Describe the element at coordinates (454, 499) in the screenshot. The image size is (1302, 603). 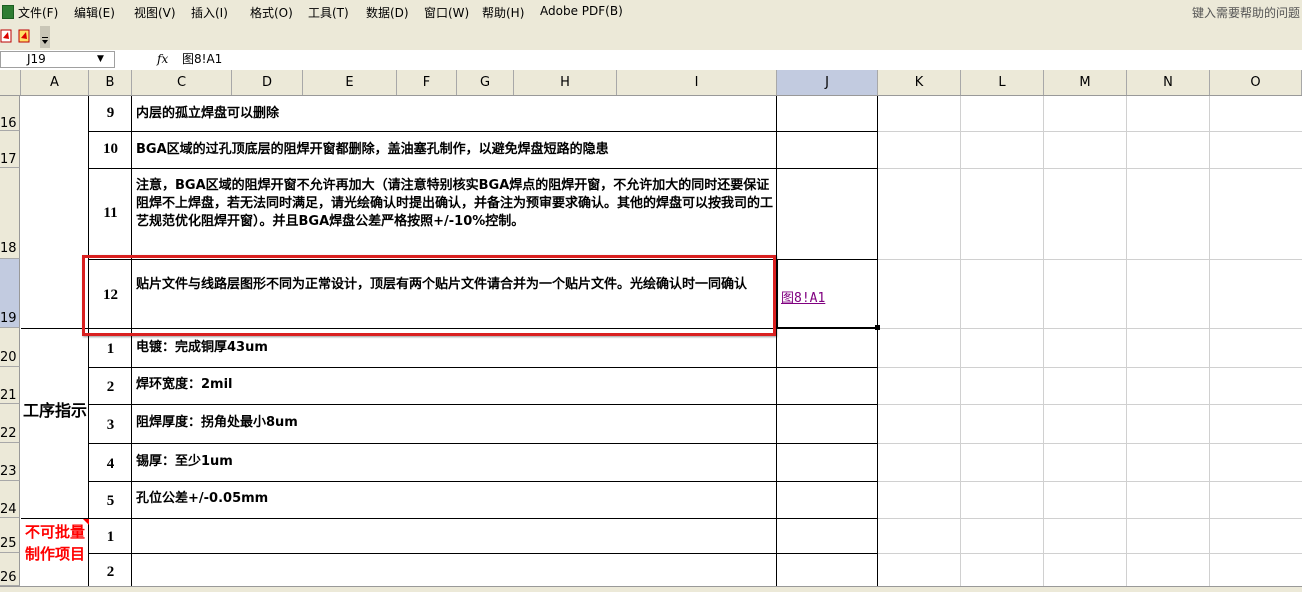
I see `item-text: 孔位公差+/-0.05mm` at that location.